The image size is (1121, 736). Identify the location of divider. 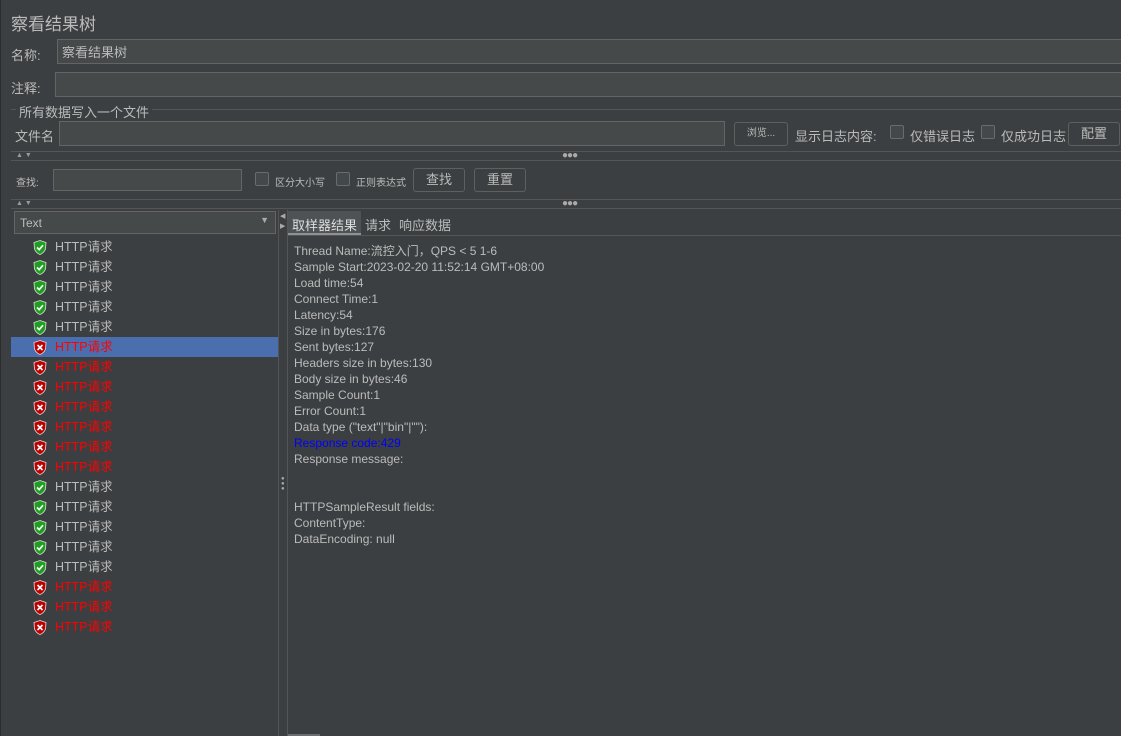
(566, 208).